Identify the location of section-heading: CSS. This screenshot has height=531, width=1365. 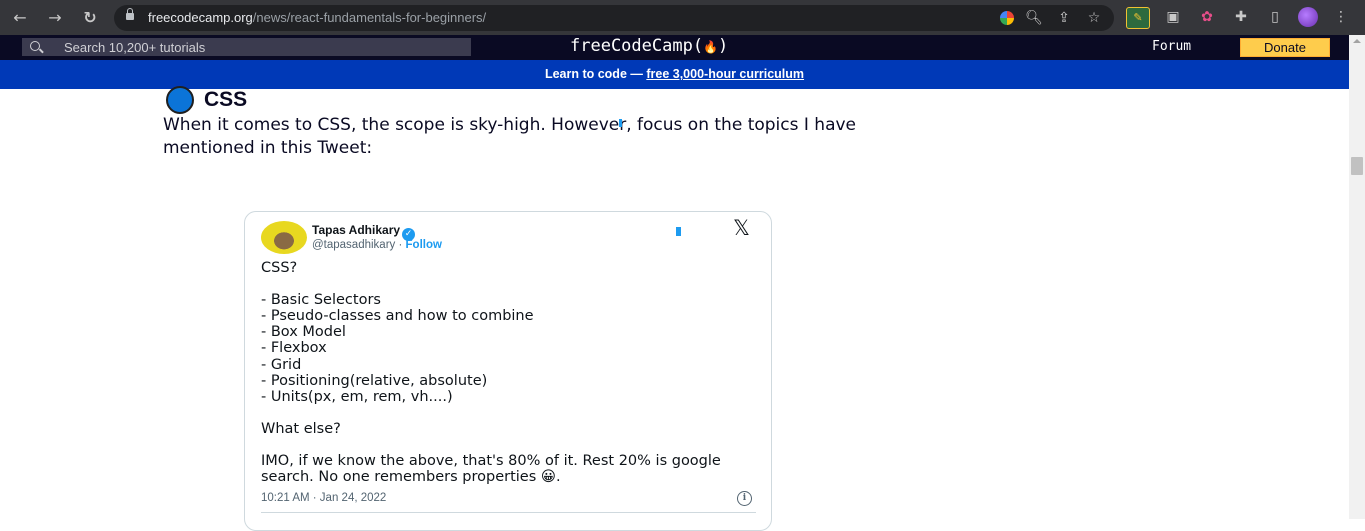
(206, 100).